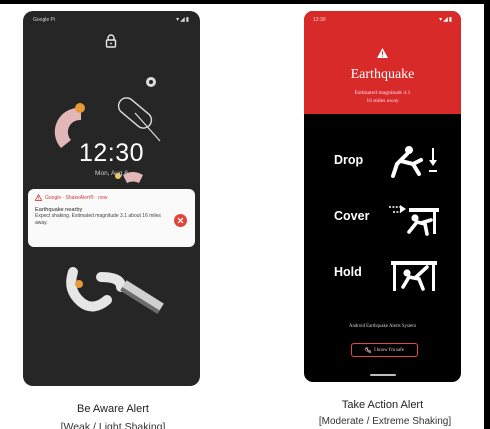 Image resolution: width=490 pixels, height=429 pixels. What do you see at coordinates (382, 405) in the screenshot?
I see `take-action-caption: Take Action Alert` at bounding box center [382, 405].